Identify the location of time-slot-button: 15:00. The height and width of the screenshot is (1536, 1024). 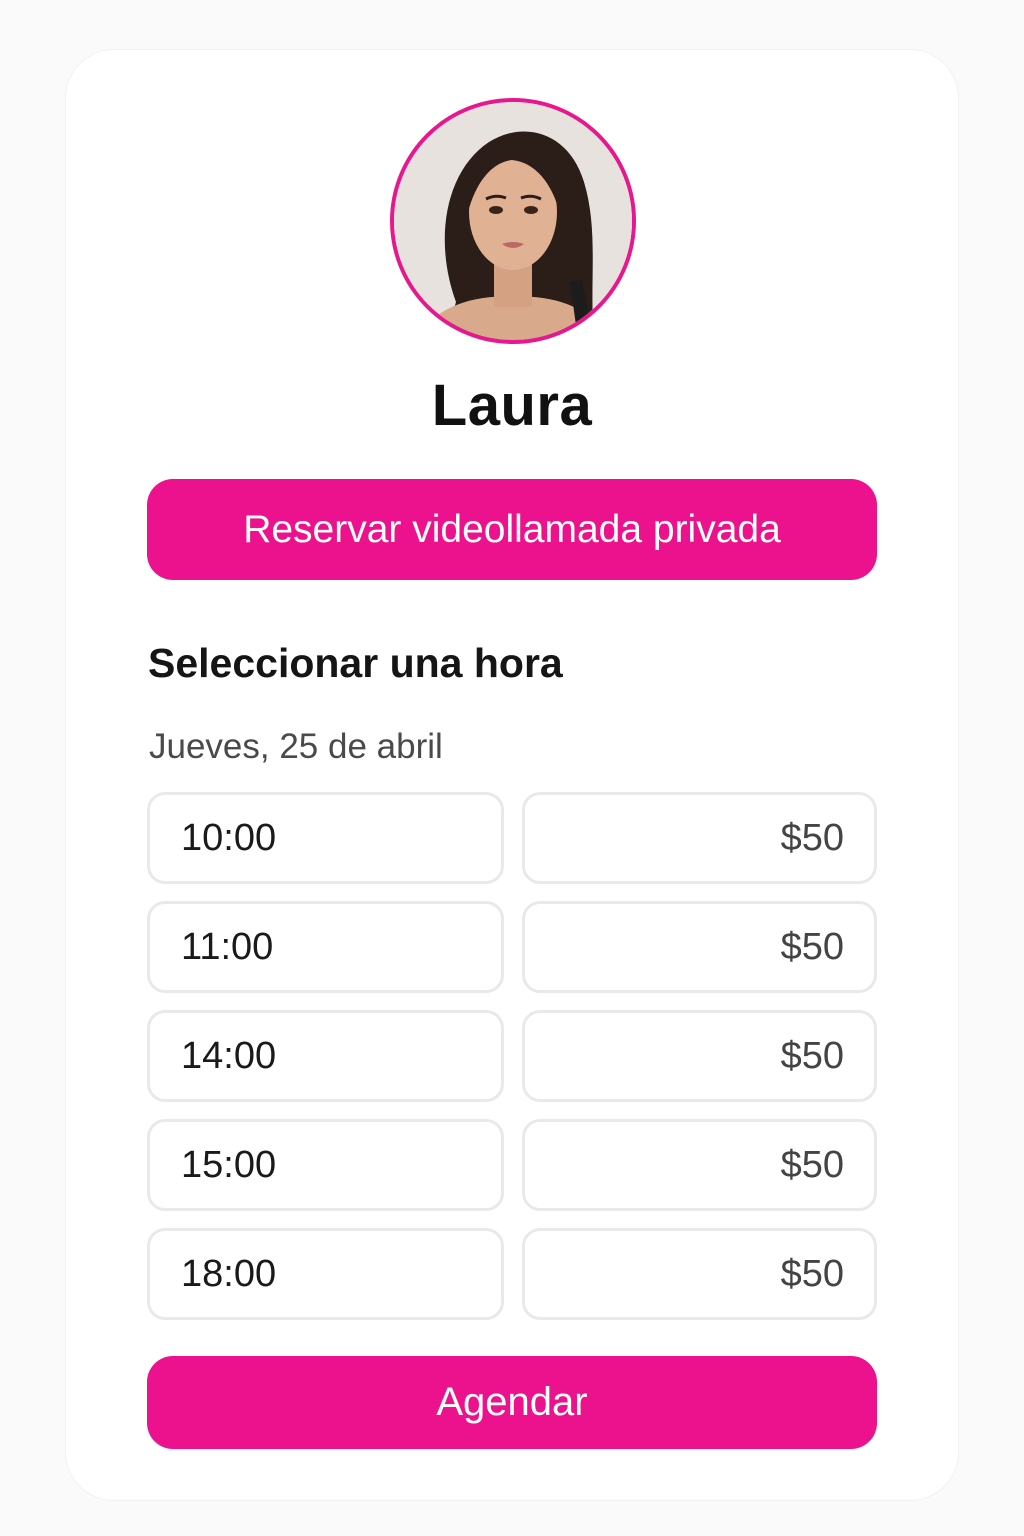
(325, 1165).